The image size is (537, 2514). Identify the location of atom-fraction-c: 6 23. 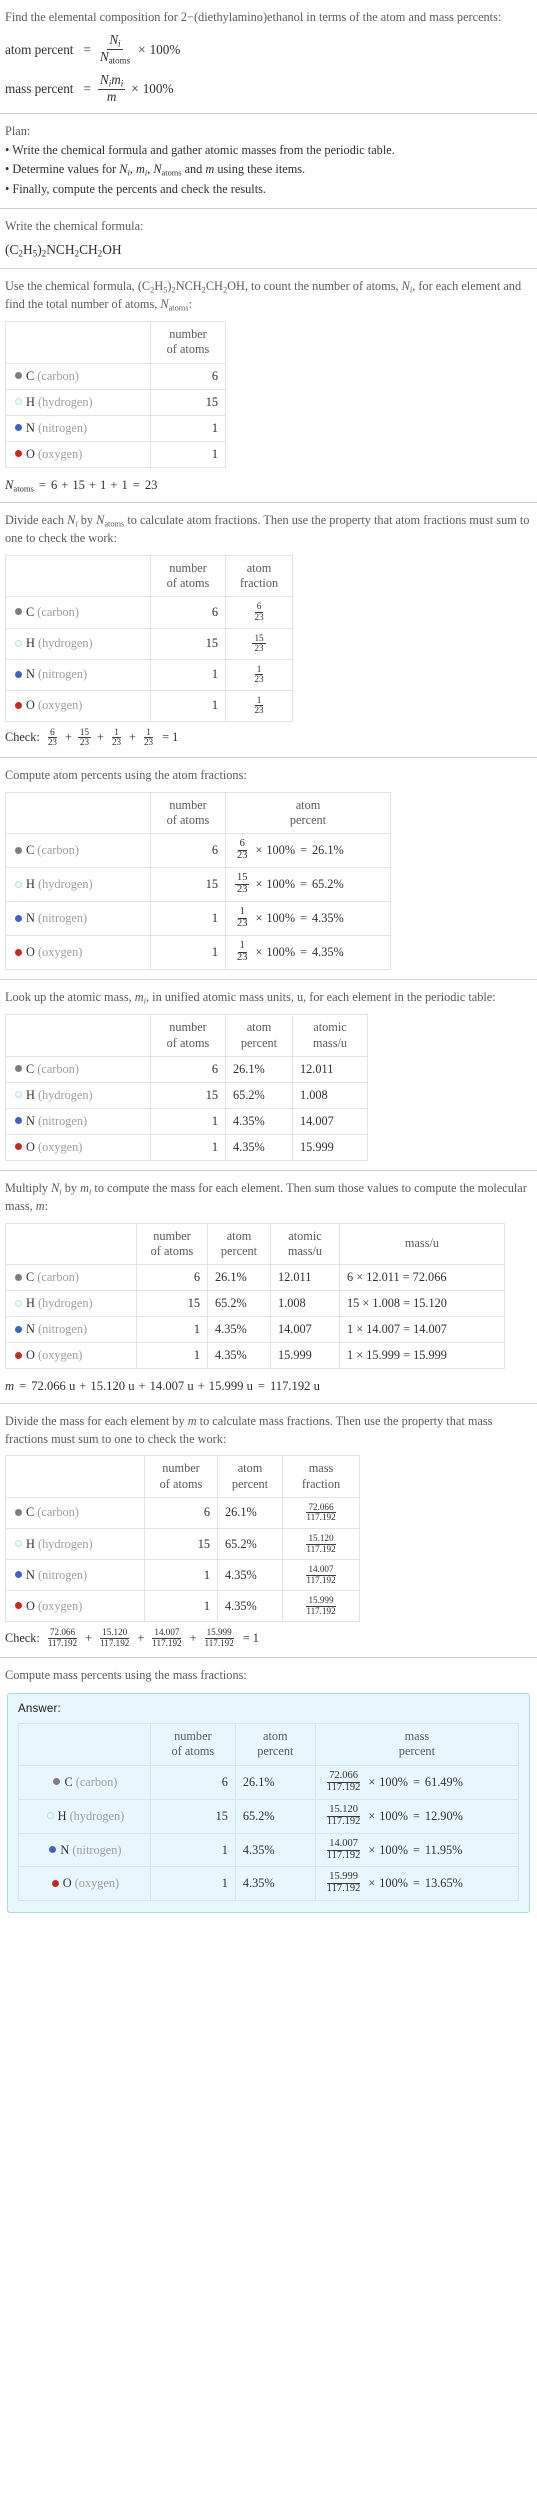
(259, 612).